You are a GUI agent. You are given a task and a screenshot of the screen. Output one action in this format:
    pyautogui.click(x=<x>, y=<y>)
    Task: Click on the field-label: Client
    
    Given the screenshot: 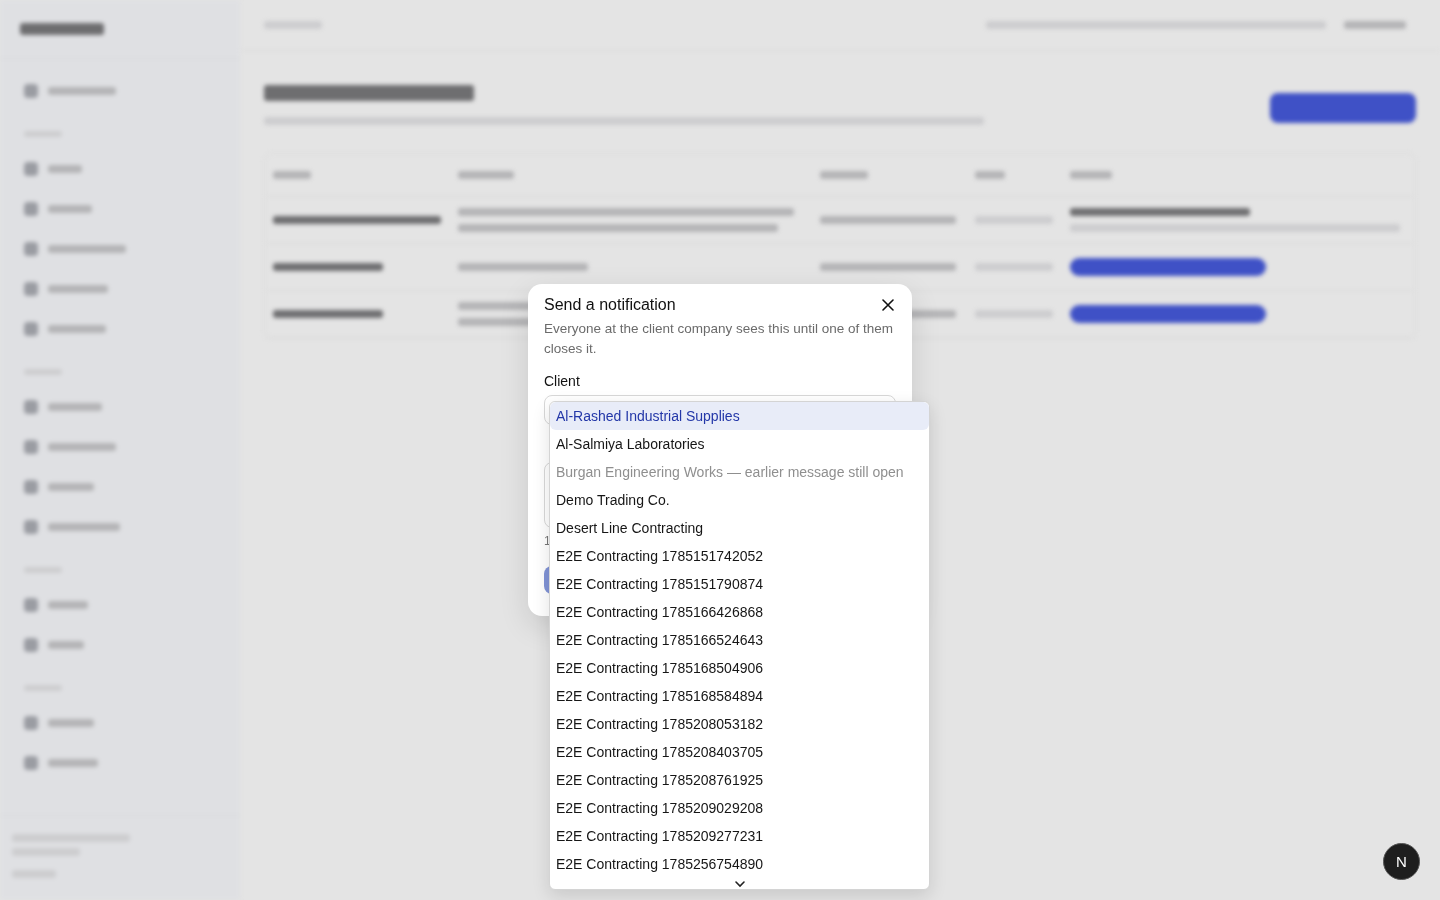 What is the action you would take?
    pyautogui.click(x=562, y=381)
    